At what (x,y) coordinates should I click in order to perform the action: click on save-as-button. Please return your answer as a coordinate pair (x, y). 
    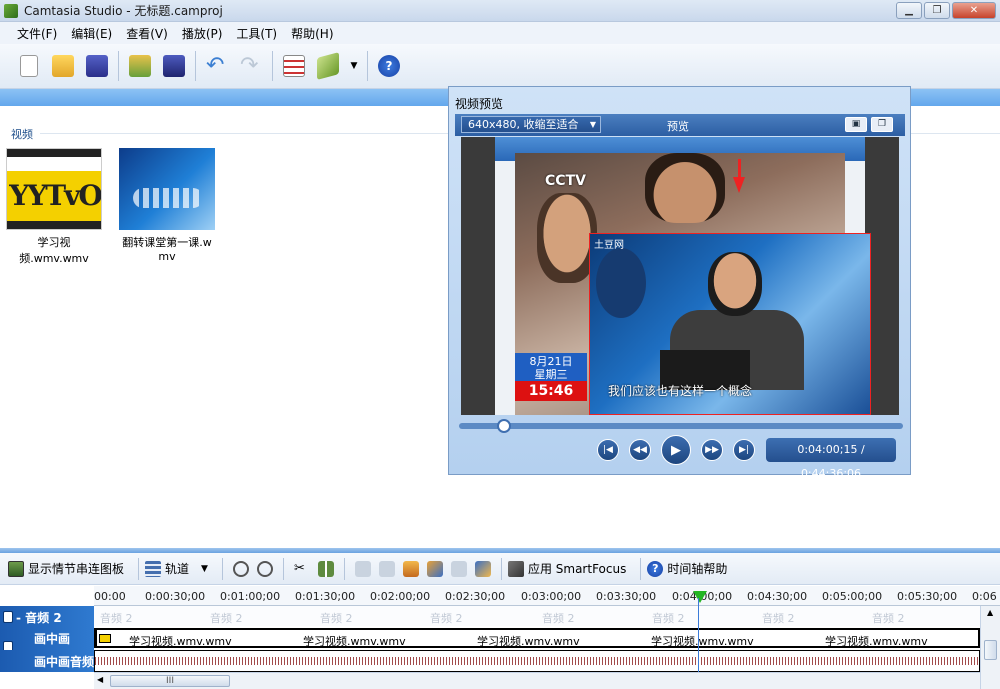
    Looking at the image, I should click on (174, 66).